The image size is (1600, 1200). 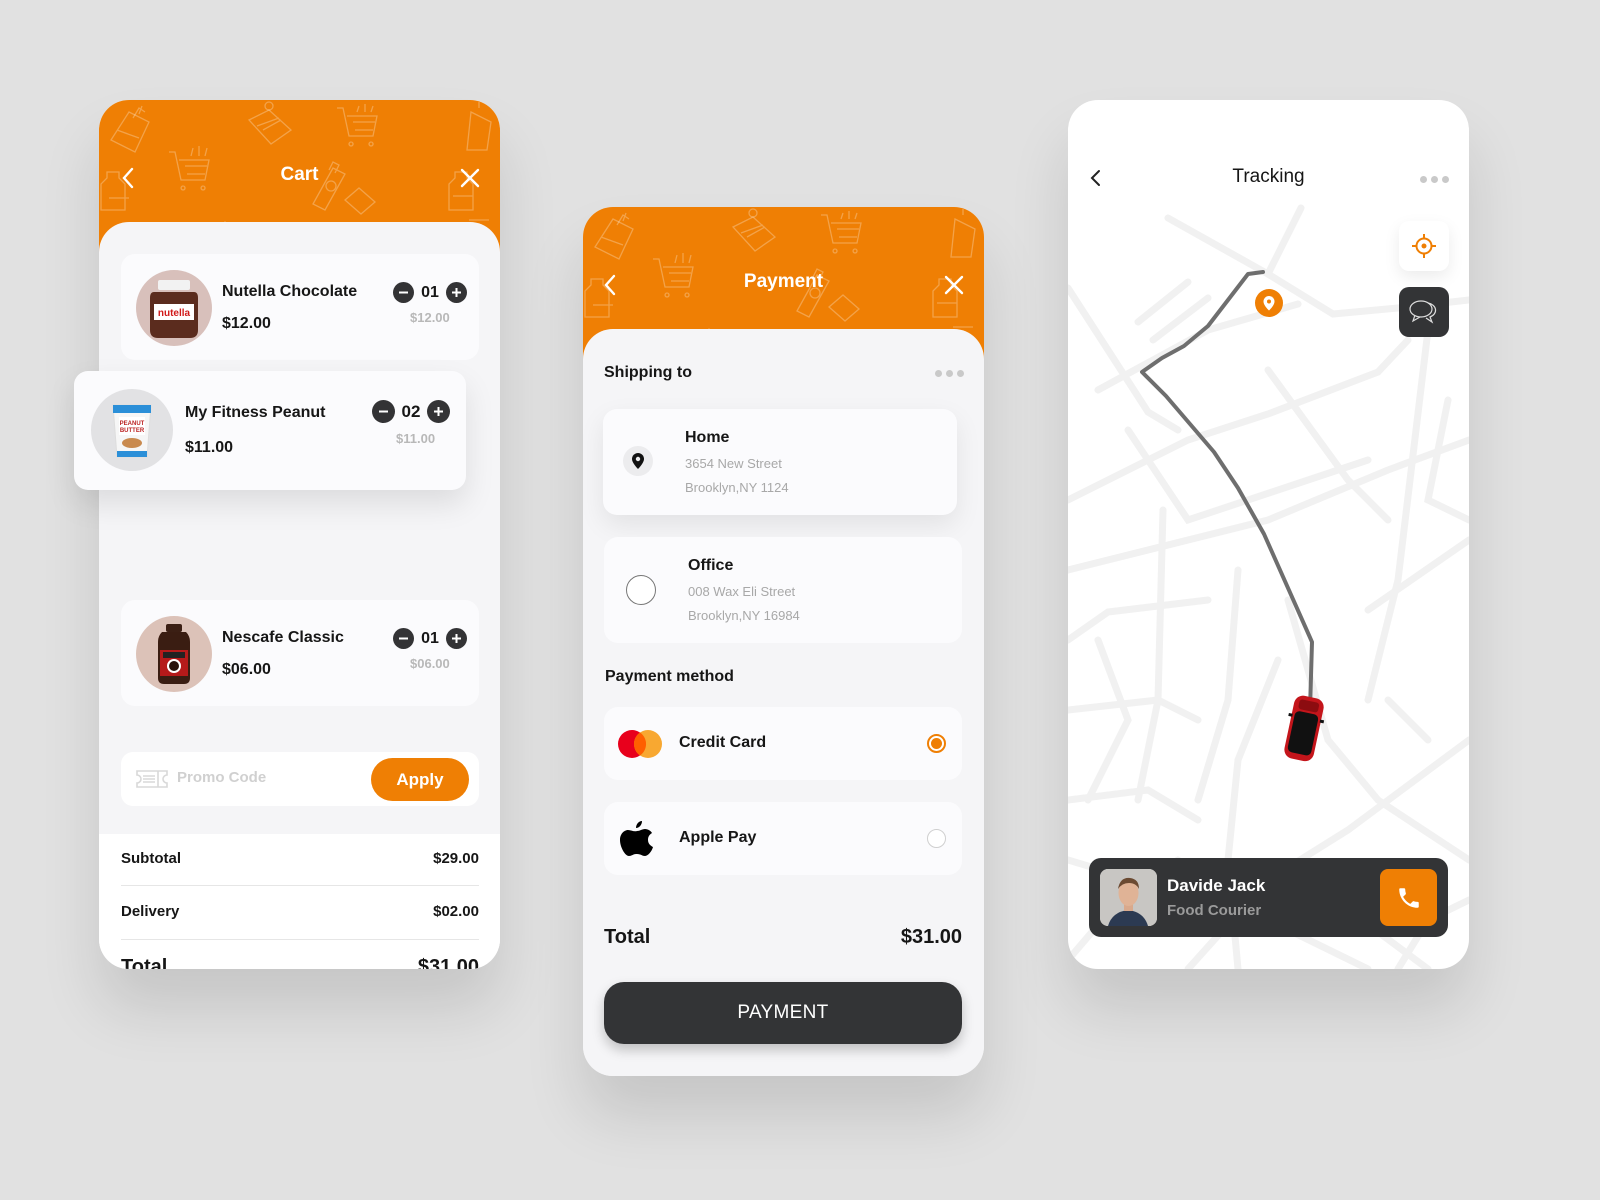 I want to click on payment-option-apple-pay: Apple Pay, so click(x=783, y=838).